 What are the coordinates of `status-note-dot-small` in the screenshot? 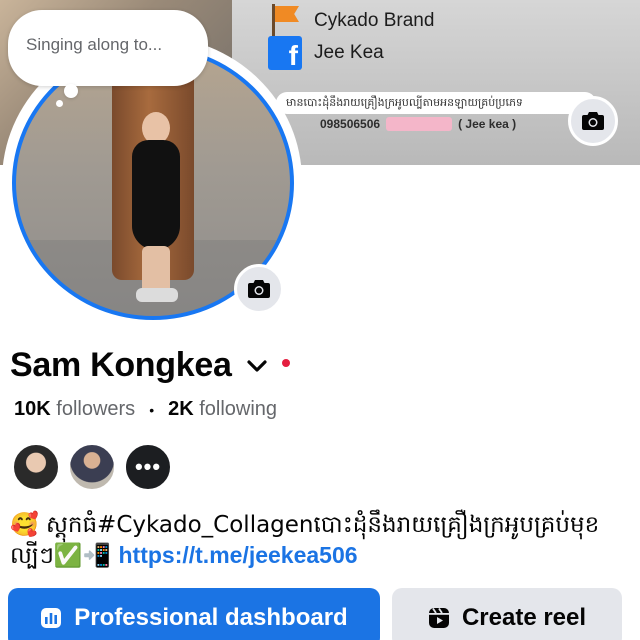 It's located at (59, 103).